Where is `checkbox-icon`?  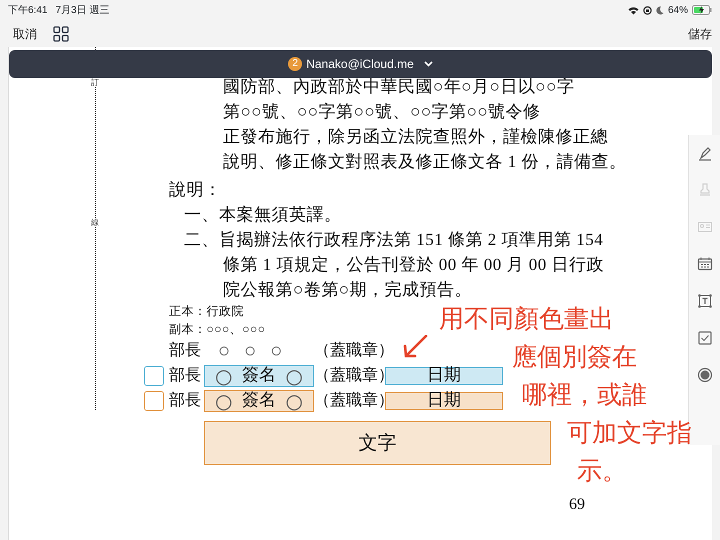
checkbox-icon is located at coordinates (704, 338).